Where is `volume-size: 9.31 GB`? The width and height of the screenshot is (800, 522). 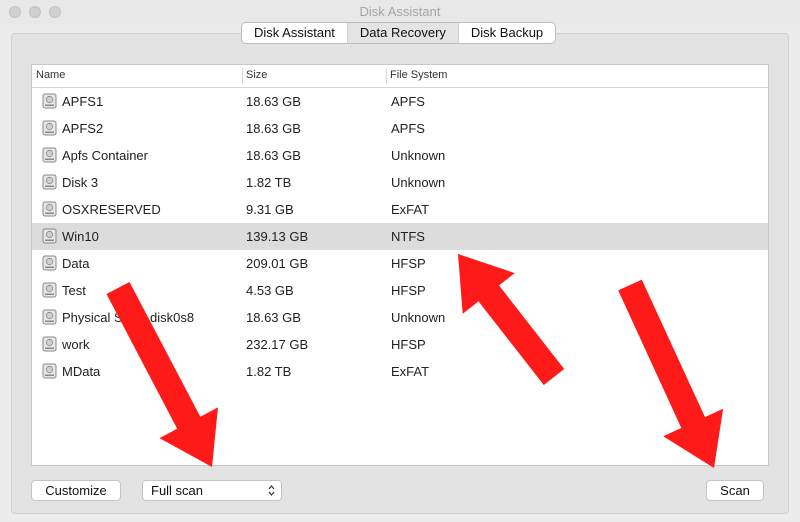
volume-size: 9.31 GB is located at coordinates (270, 209).